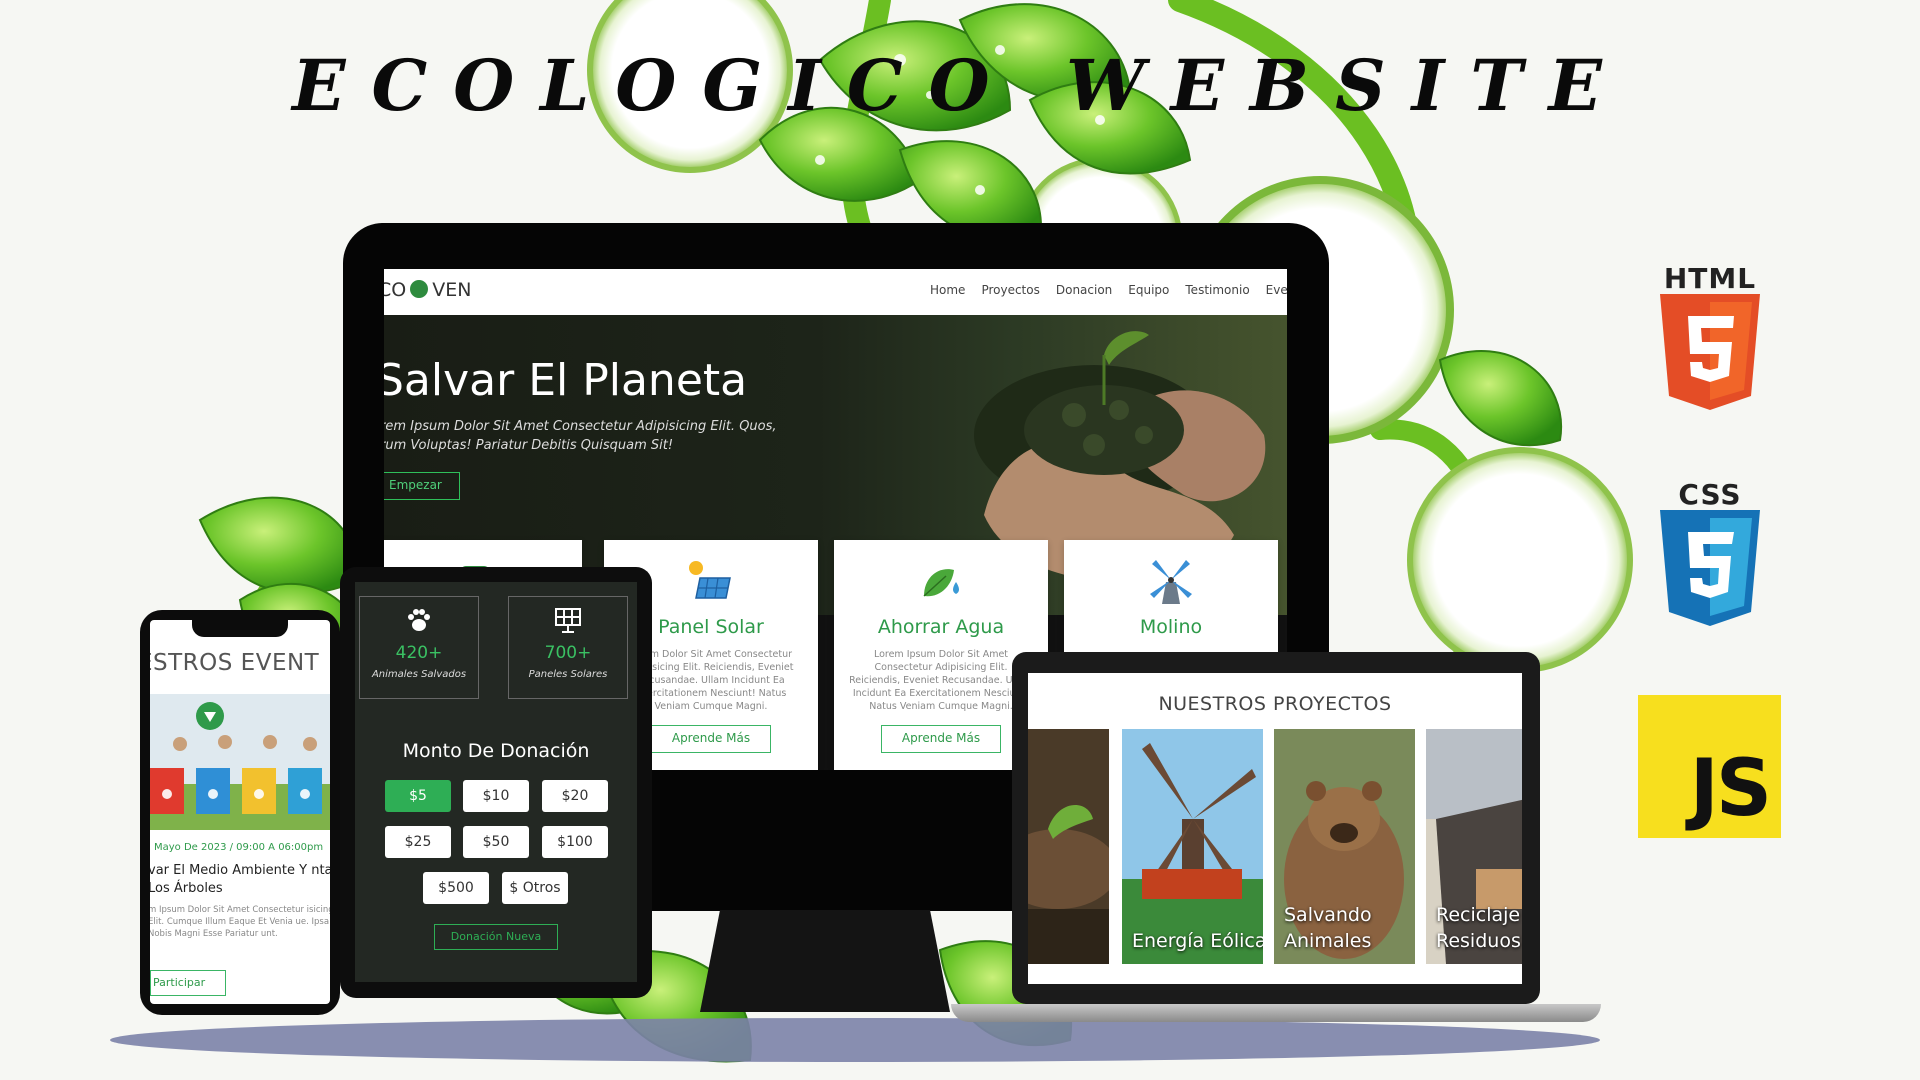 The image size is (1920, 1080). I want to click on brand-text: CO, so click(395, 290).